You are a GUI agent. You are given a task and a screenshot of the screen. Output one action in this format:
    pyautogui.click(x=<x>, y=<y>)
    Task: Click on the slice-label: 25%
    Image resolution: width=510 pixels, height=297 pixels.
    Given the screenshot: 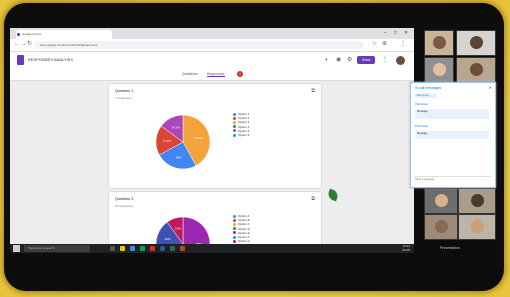 What is the action you would take?
    pyautogui.click(x=178, y=158)
    